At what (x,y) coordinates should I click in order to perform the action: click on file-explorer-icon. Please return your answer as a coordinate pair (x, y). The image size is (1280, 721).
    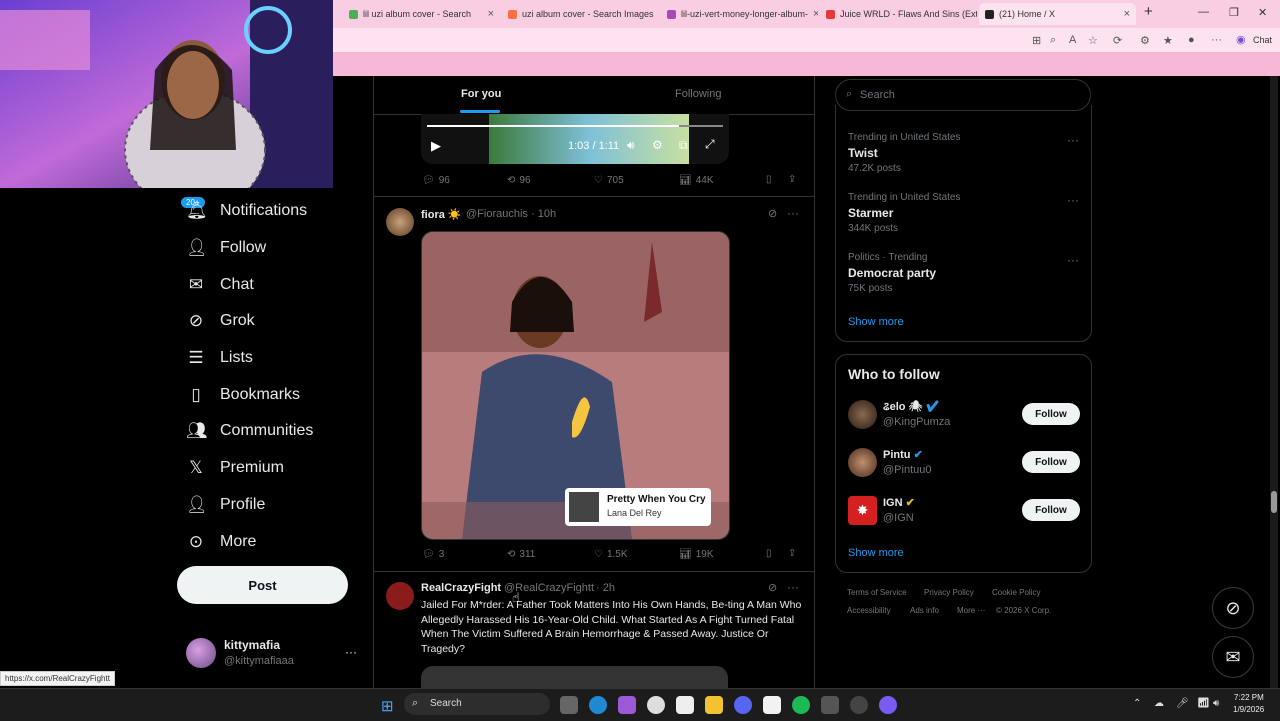
    Looking at the image, I should click on (714, 705).